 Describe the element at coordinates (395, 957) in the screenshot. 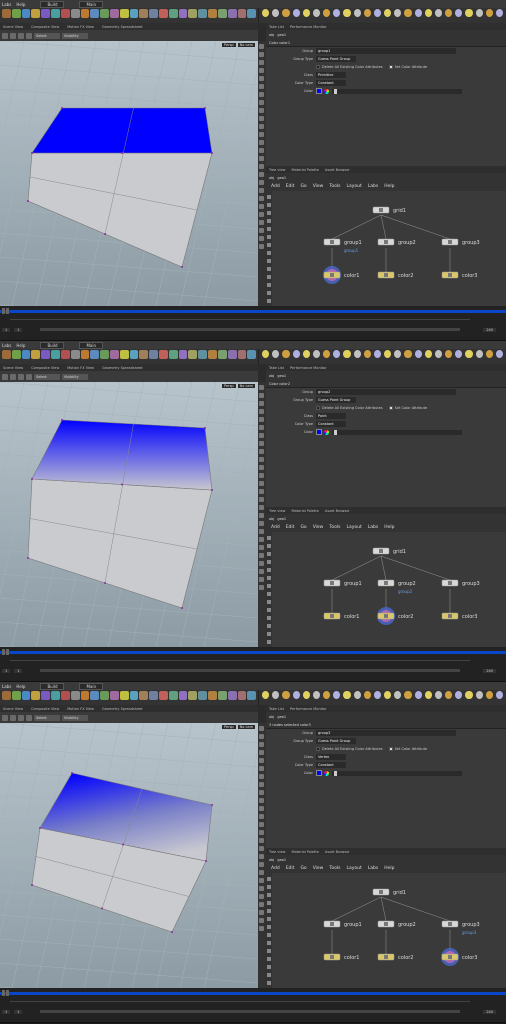

I see `node-color2: color2` at that location.